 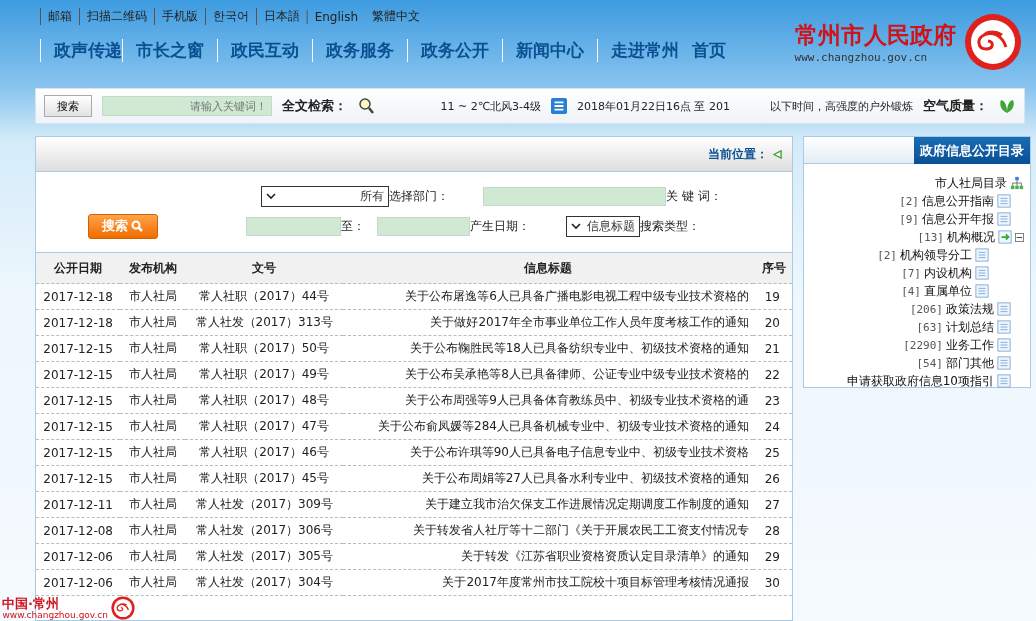 I want to click on nav-item: 走进常州, so click(x=644, y=50).